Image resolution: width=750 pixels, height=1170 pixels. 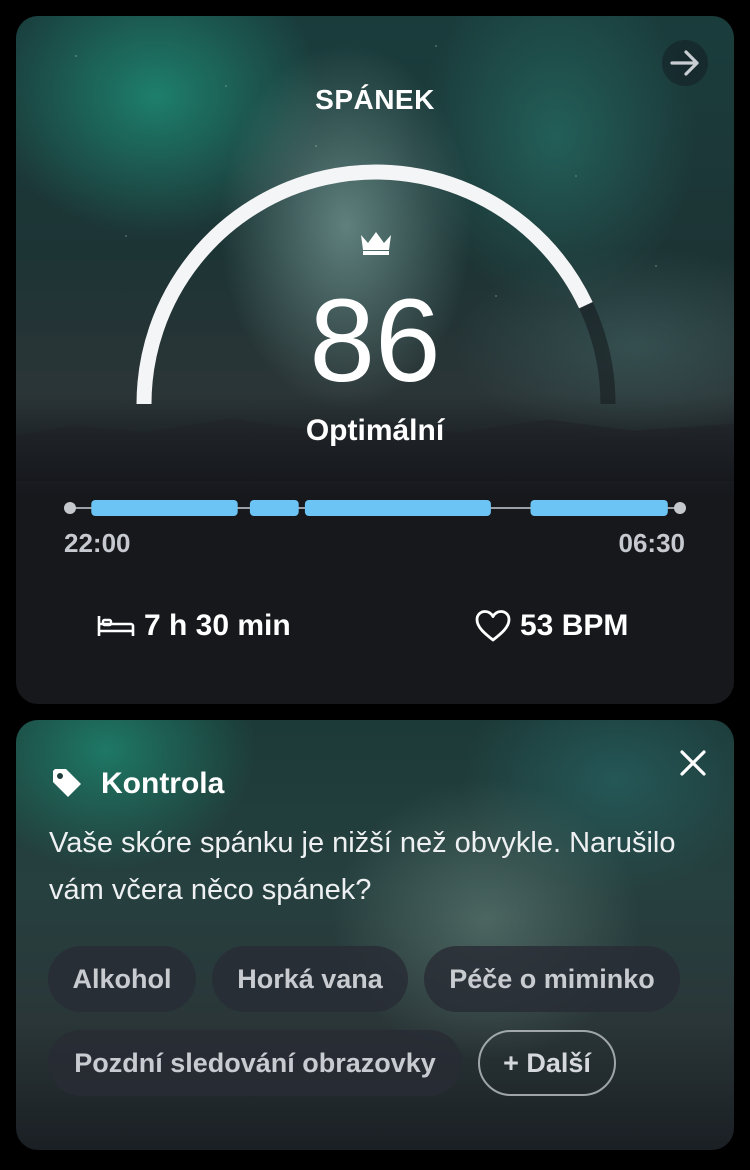 I want to click on chip-baby-care: Péče o miminko, so click(x=552, y=979).